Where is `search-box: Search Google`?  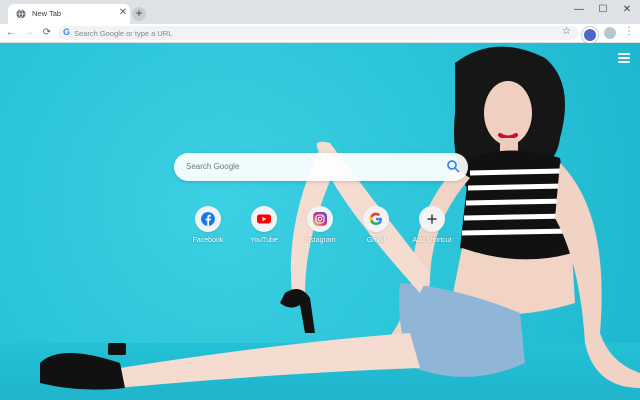 search-box: Search Google is located at coordinates (321, 167).